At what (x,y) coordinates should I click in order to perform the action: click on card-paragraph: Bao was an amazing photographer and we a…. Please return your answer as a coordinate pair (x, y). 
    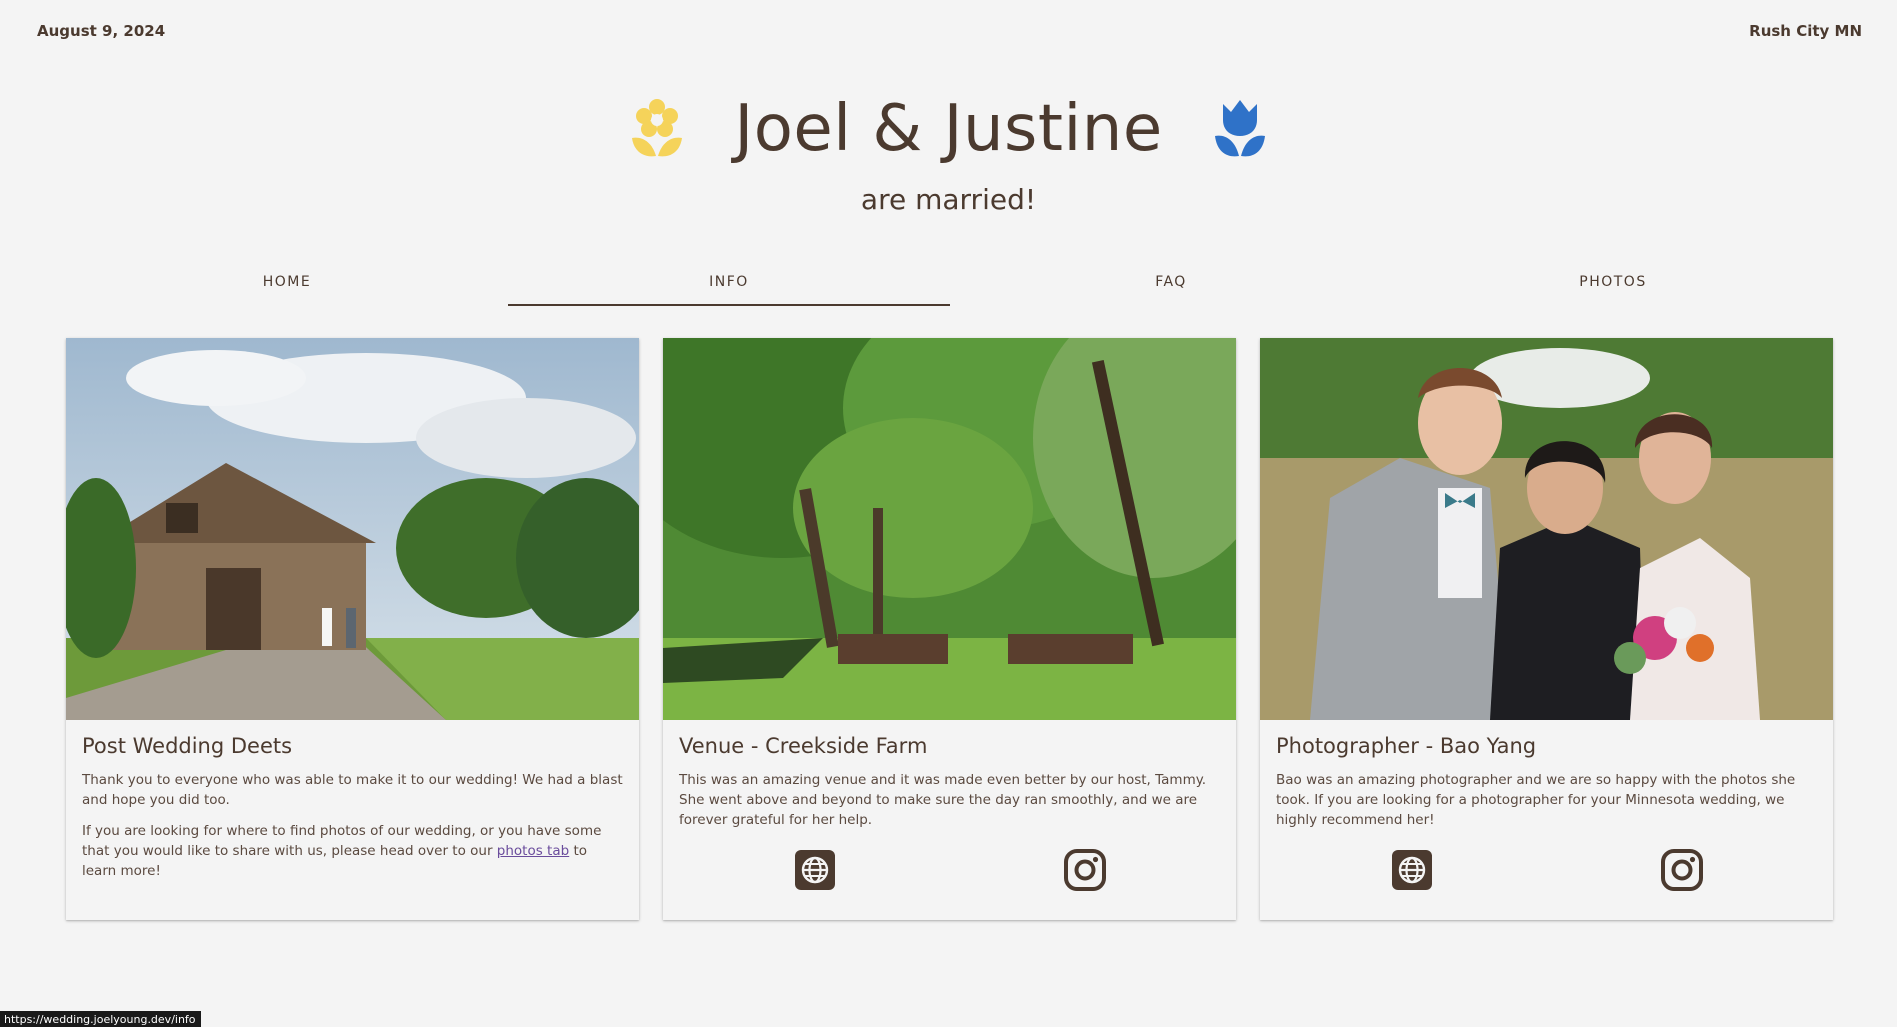
    Looking at the image, I should click on (1536, 800).